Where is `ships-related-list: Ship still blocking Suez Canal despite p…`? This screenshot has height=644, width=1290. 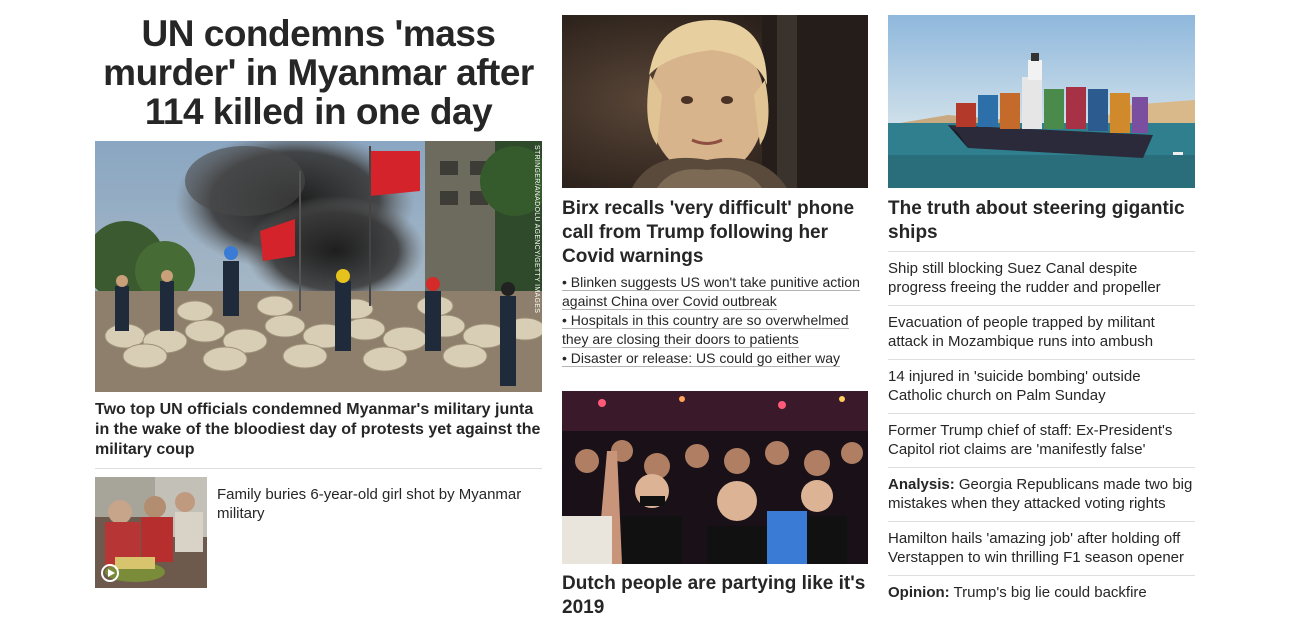
ships-related-list: Ship still blocking Suez Canal despite p… is located at coordinates (1041, 430).